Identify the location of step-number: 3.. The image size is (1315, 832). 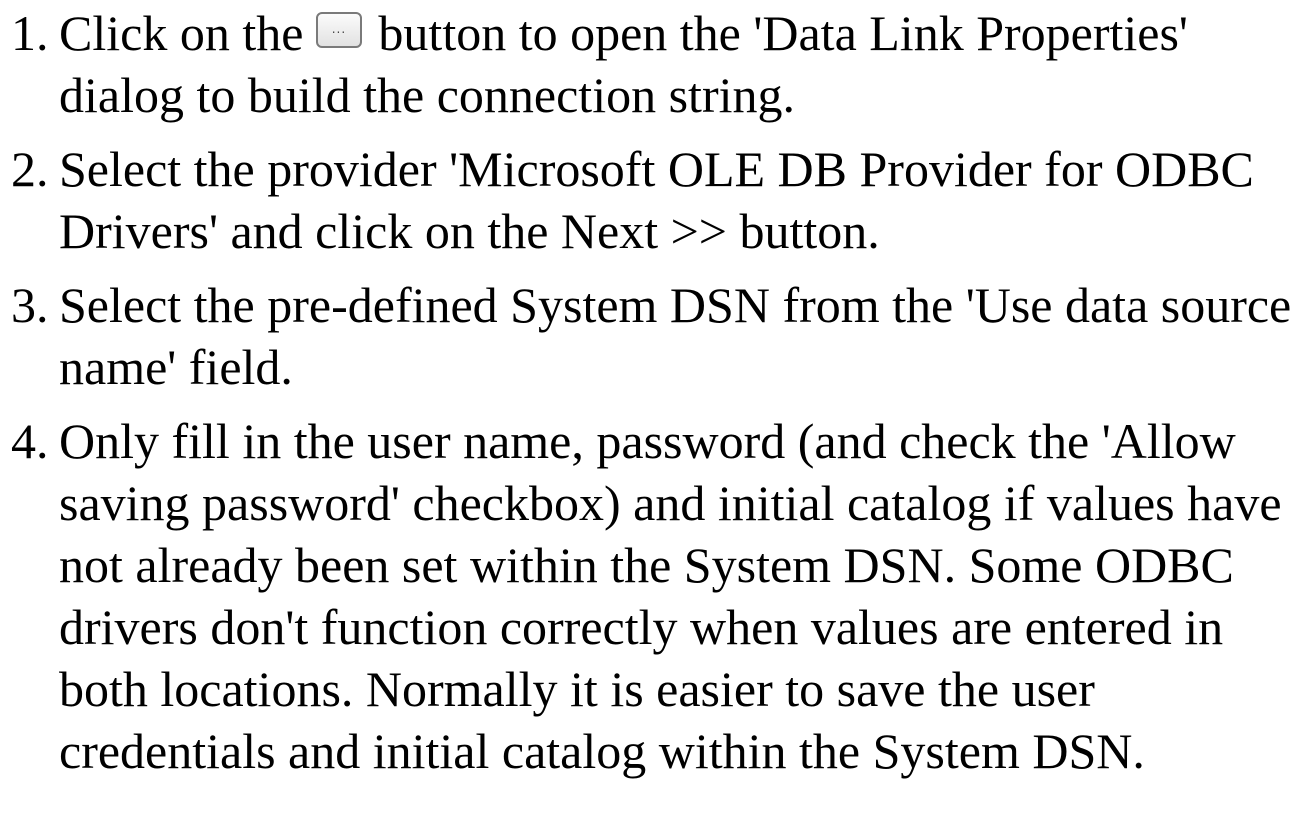
(30, 305).